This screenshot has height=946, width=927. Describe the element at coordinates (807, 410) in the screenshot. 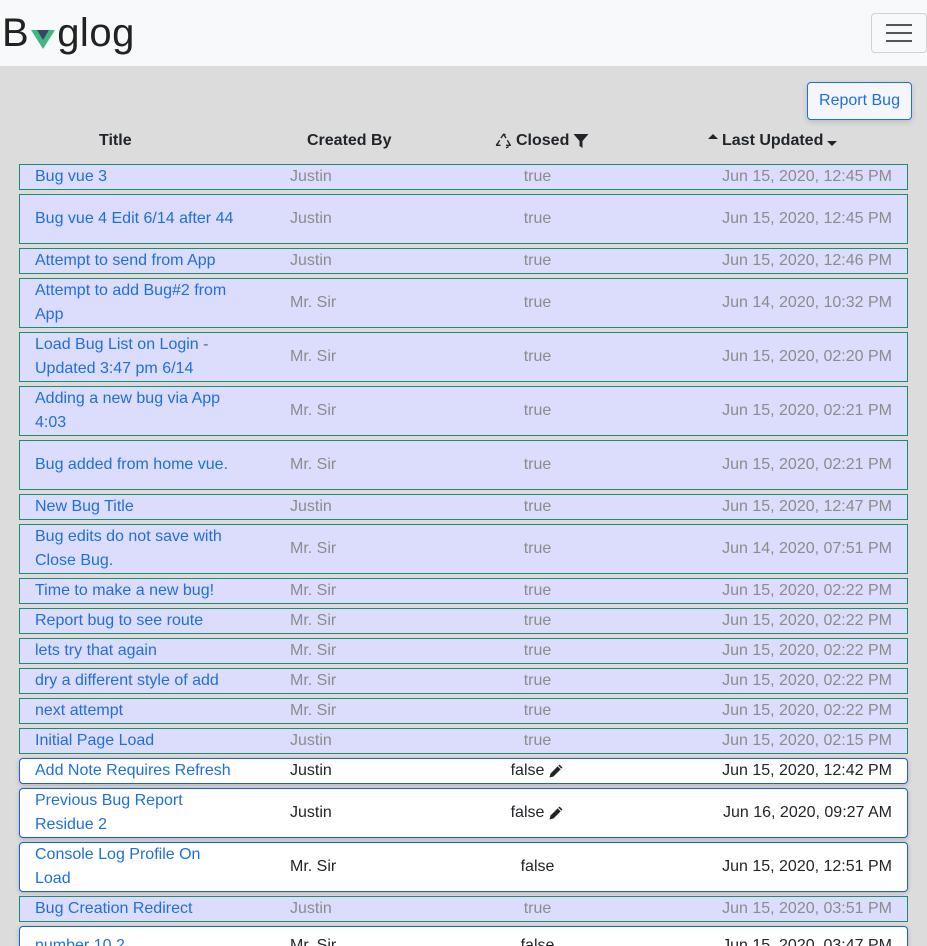

I see `last-updated-cell: Jun 15, 2020, 02:21 PM` at that location.